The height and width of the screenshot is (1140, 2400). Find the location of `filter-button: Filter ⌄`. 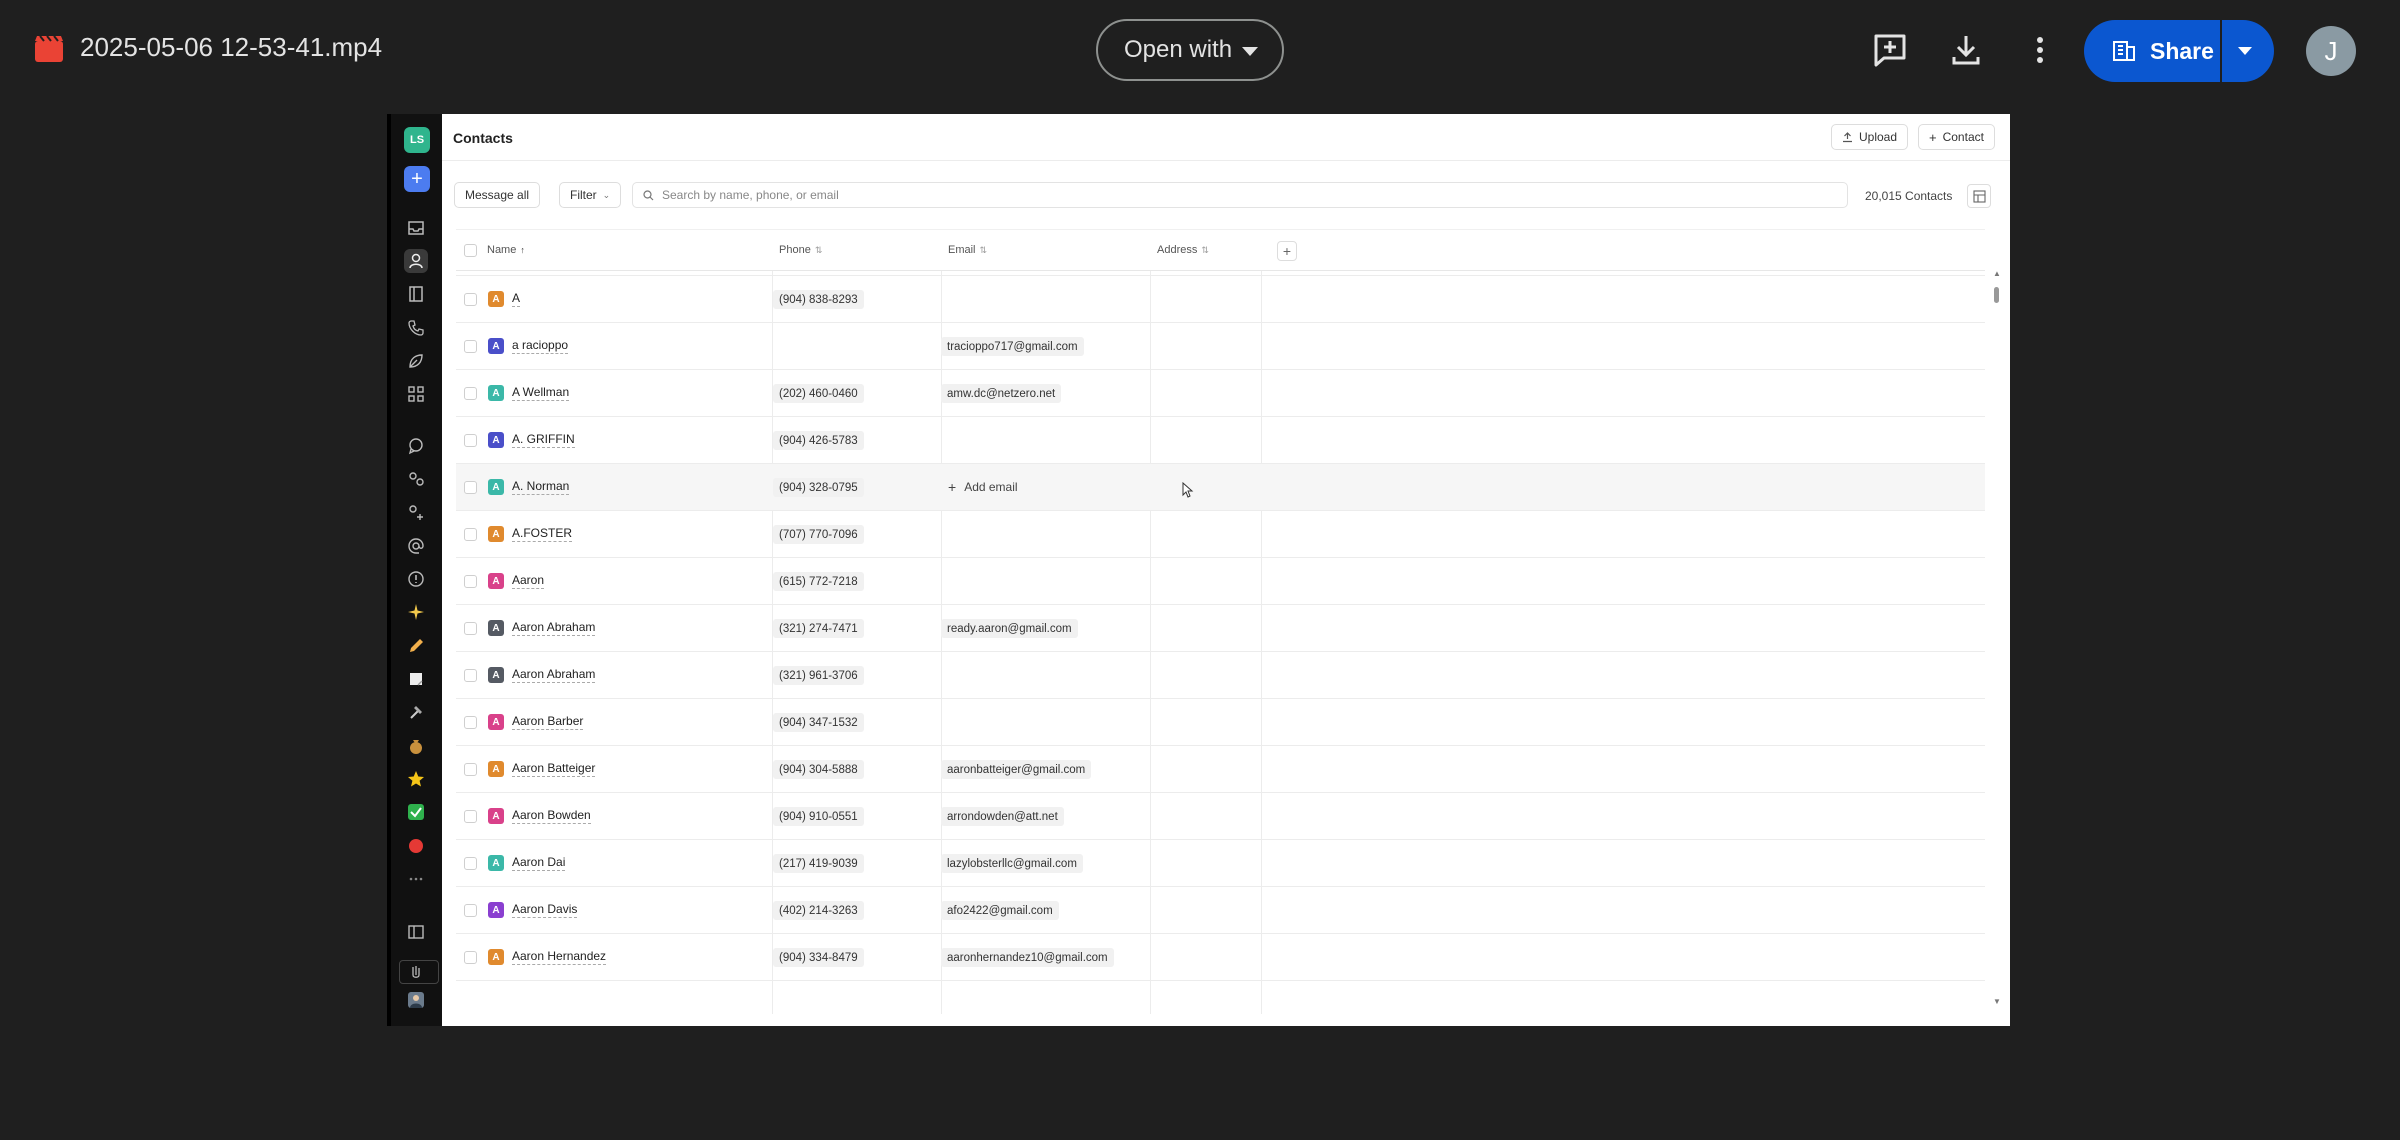

filter-button: Filter ⌄ is located at coordinates (590, 195).